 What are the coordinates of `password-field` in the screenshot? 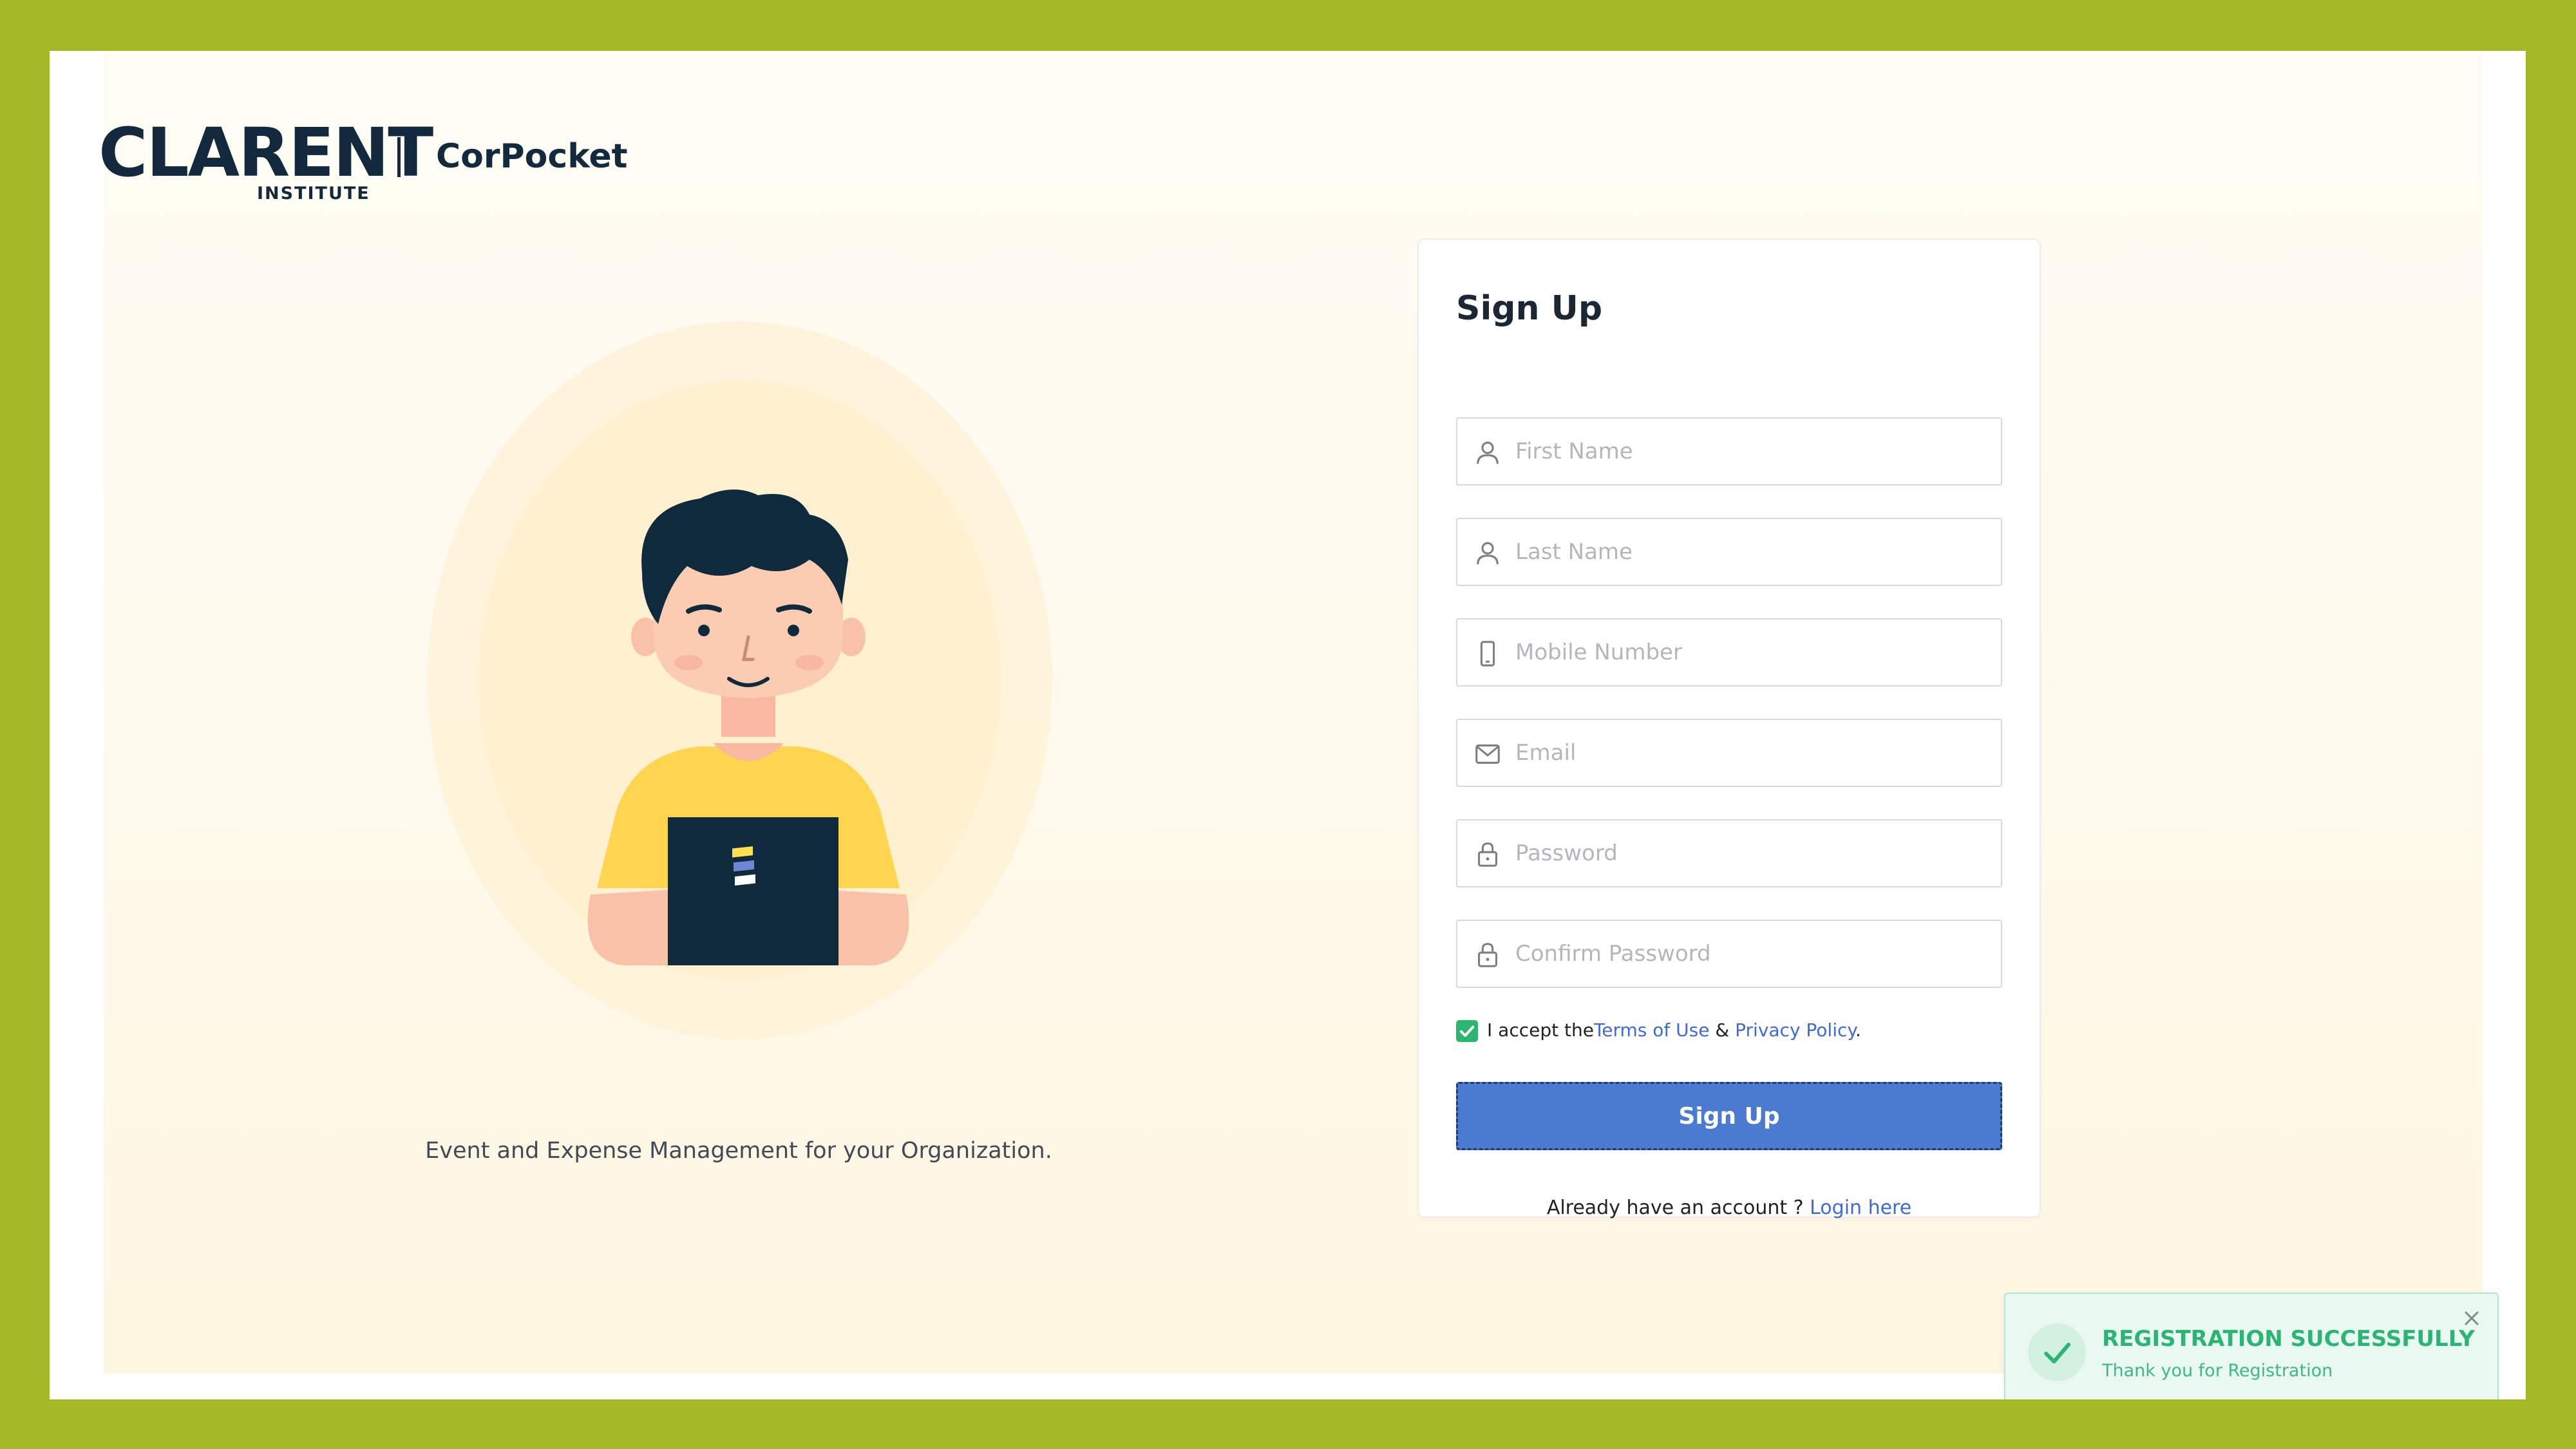 It's located at (1729, 853).